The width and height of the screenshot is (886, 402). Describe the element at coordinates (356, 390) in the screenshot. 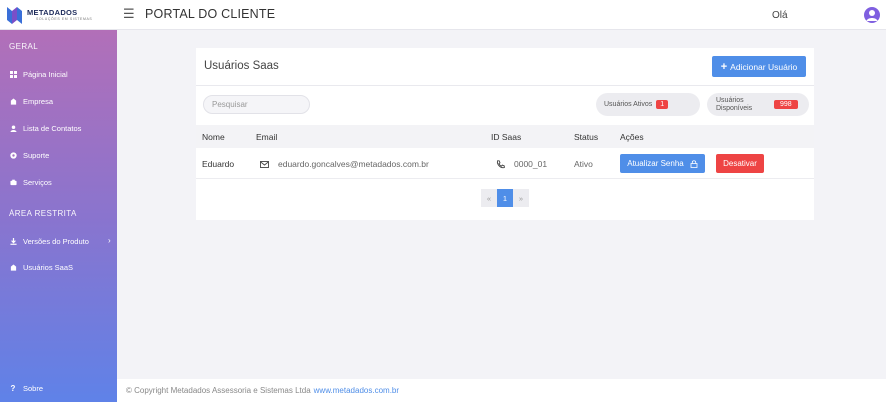

I see `footer-link: www.metadados.com.br` at that location.